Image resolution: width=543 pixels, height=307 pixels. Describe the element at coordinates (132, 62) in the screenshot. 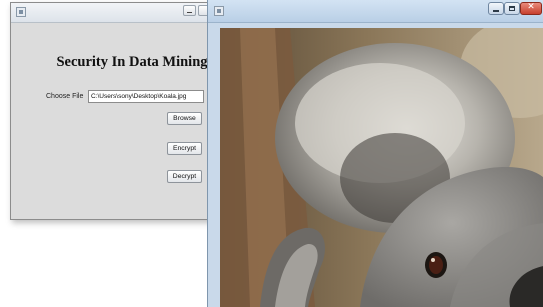

I see `page-title: Security In Data Mining` at that location.